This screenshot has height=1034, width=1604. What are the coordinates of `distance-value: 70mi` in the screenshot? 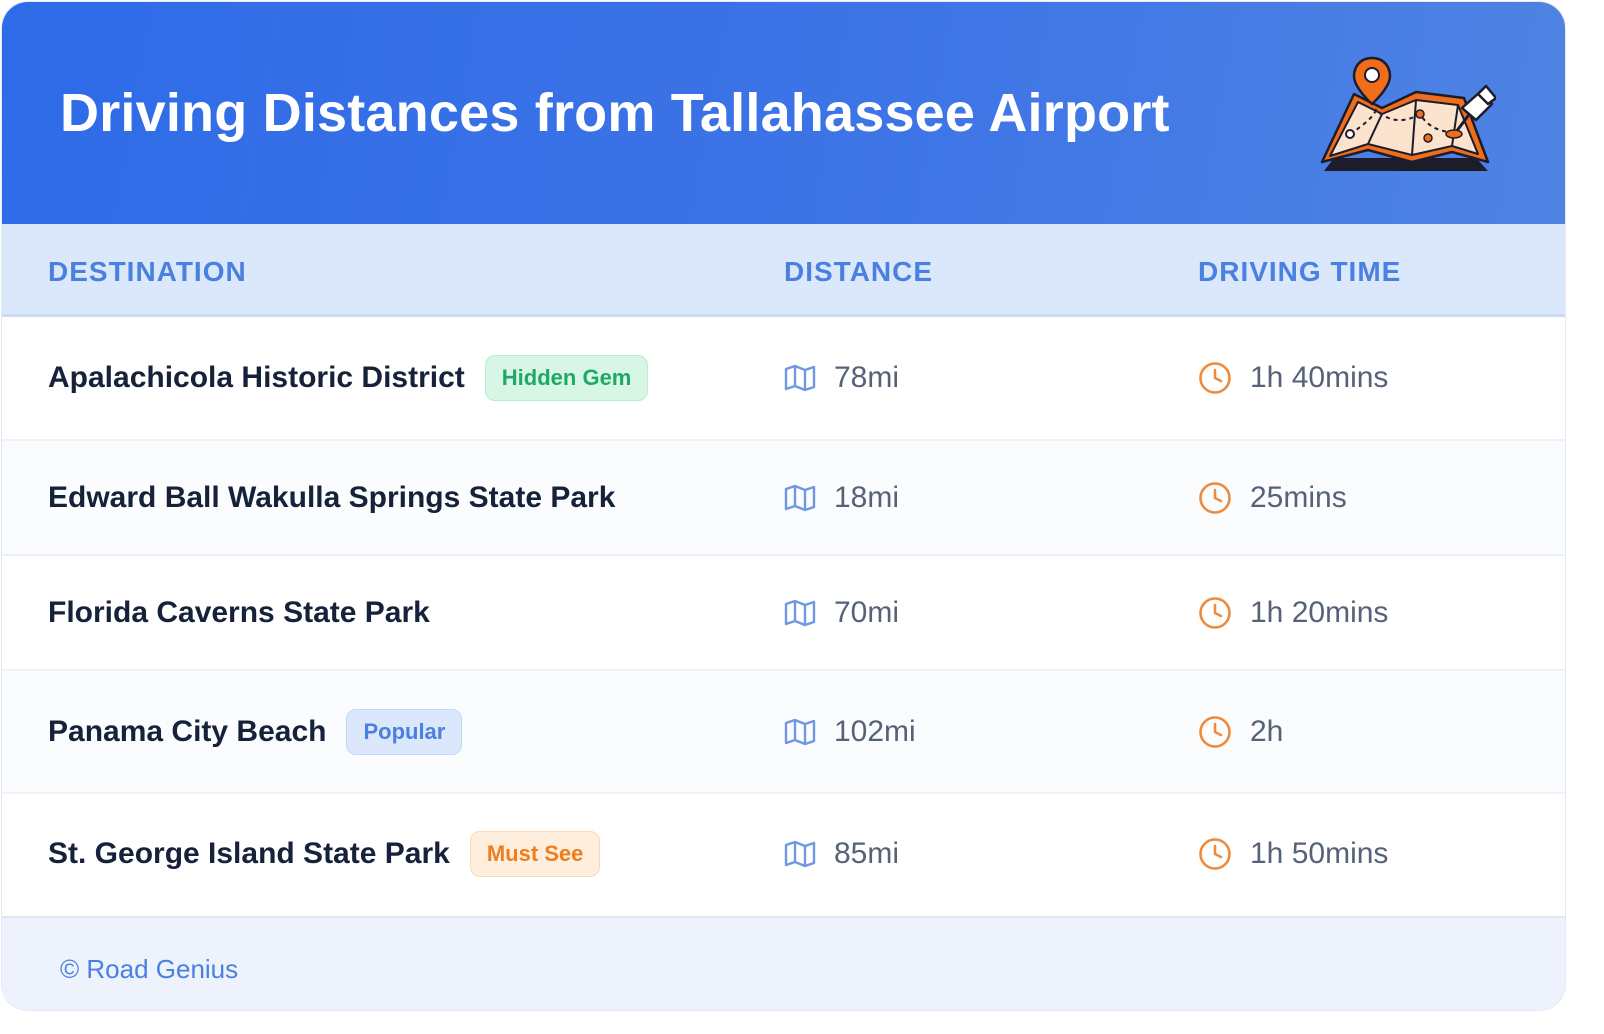 It's located at (867, 612).